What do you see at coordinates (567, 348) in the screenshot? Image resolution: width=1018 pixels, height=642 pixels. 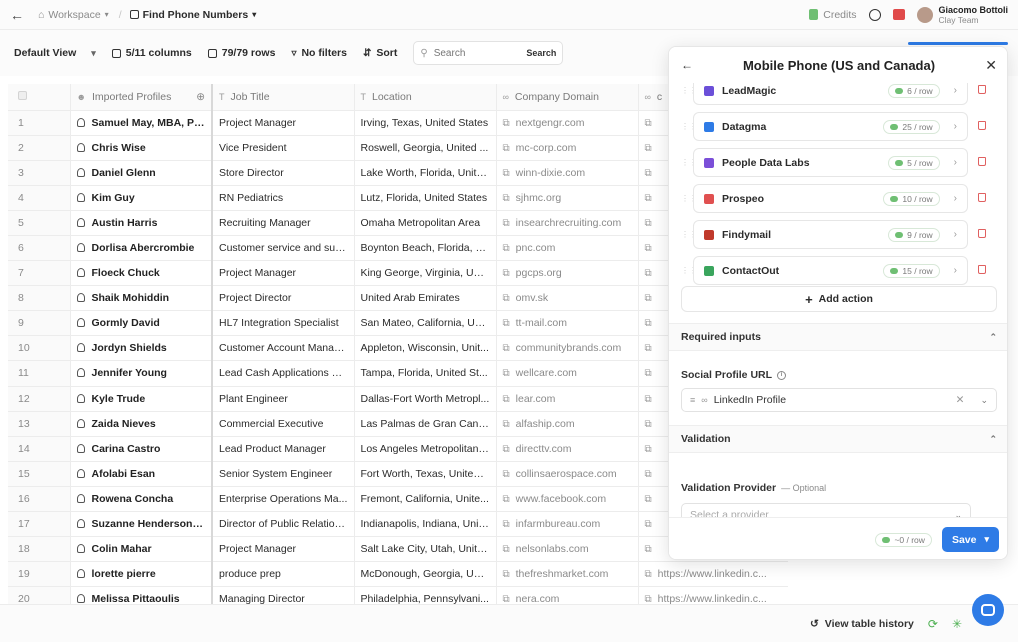 I see `cell-company-domain: ⧉ communitybrands.com` at bounding box center [567, 348].